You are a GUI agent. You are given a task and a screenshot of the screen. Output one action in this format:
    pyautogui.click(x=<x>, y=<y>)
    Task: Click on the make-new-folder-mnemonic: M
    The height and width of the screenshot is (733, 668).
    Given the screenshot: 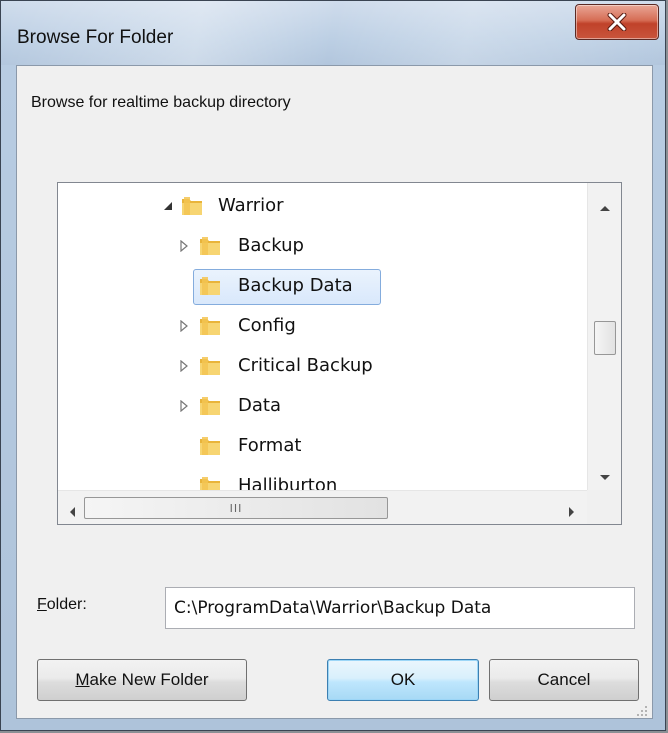 What is the action you would take?
    pyautogui.click(x=82, y=679)
    